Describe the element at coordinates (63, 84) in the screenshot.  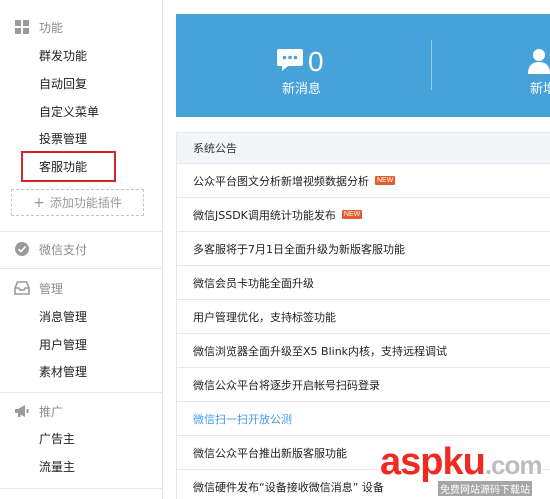
I see `sidebar-item-auto-reply: 自动回复` at that location.